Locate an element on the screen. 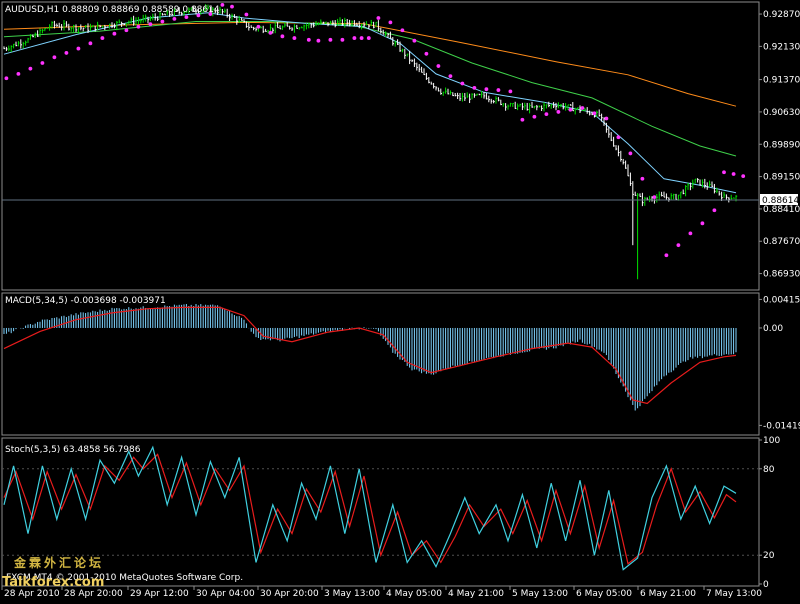 This screenshot has width=800, height=604. price-y-tick-label: 0.89890 is located at coordinates (781, 145).